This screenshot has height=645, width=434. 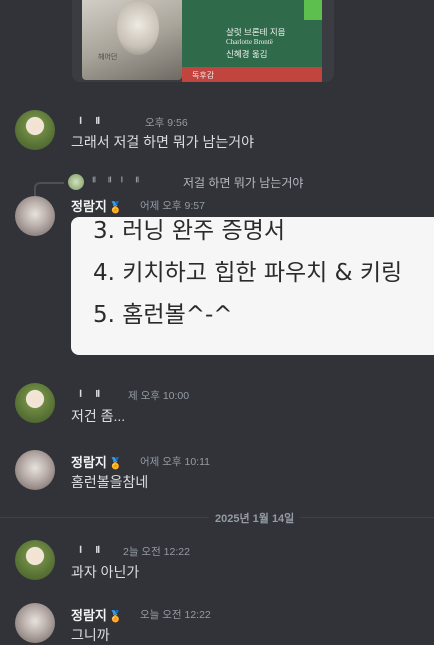 I want to click on message-timestamp: 오후 9:56, so click(x=166, y=123).